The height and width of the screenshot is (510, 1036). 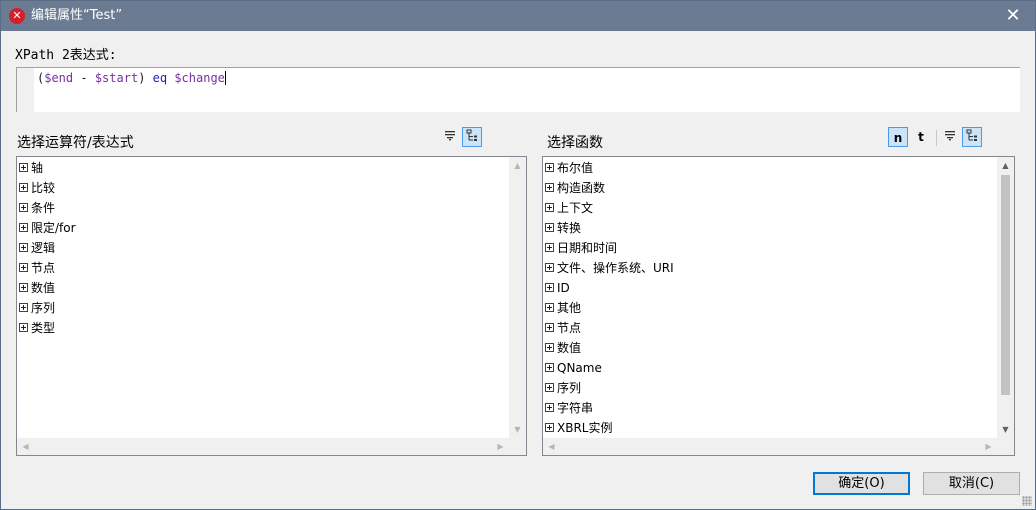 I want to click on cancel-button: 取消(C), so click(x=971, y=483).